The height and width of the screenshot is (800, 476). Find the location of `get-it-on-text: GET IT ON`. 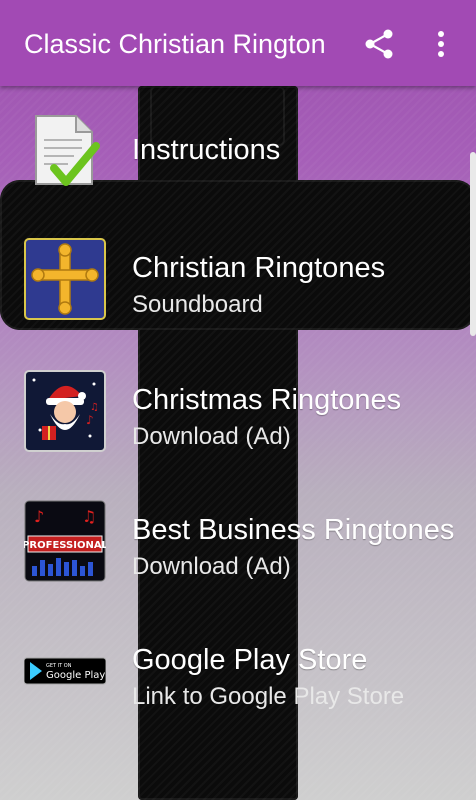

get-it-on-text: GET IT ON is located at coordinates (59, 666).